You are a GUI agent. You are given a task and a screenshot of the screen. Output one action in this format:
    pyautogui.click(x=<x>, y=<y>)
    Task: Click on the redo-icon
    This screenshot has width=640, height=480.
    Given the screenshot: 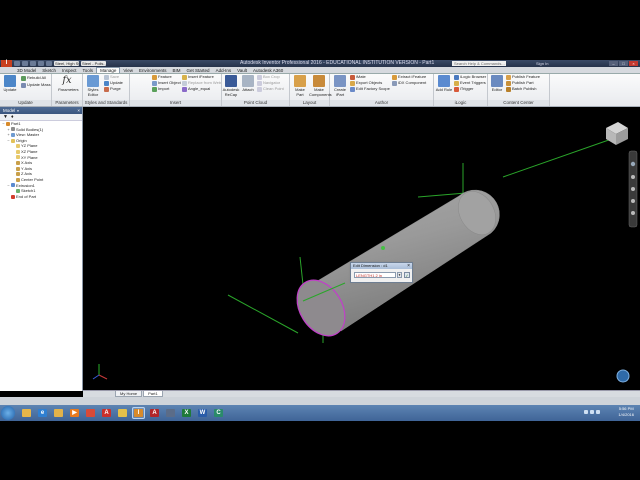 What is the action you would take?
    pyautogui.click(x=49, y=63)
    